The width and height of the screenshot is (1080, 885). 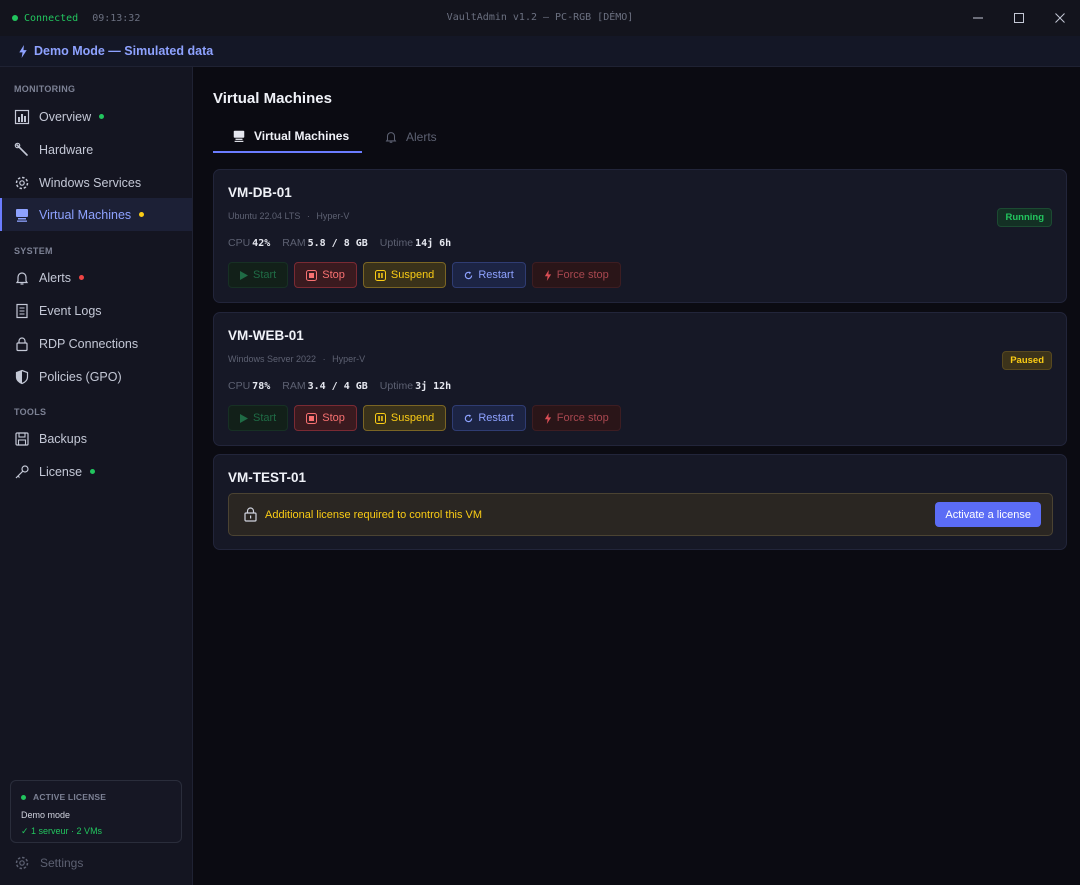 What do you see at coordinates (22, 310) in the screenshot?
I see `document-icon` at bounding box center [22, 310].